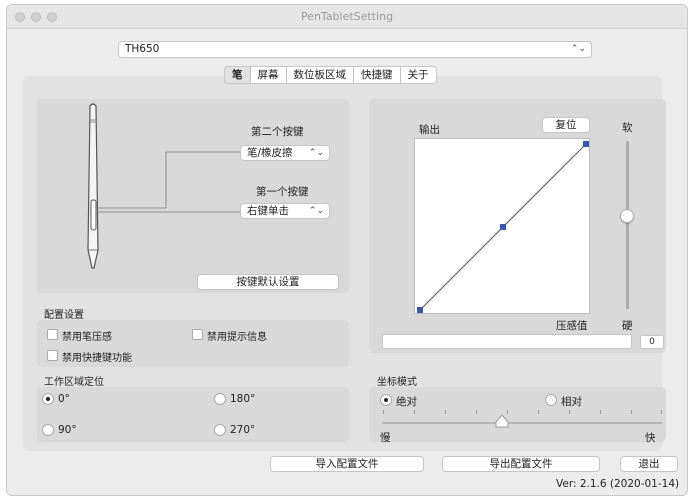 The height and width of the screenshot is (501, 694). I want to click on first-button-value: 右键单击, so click(268, 211).